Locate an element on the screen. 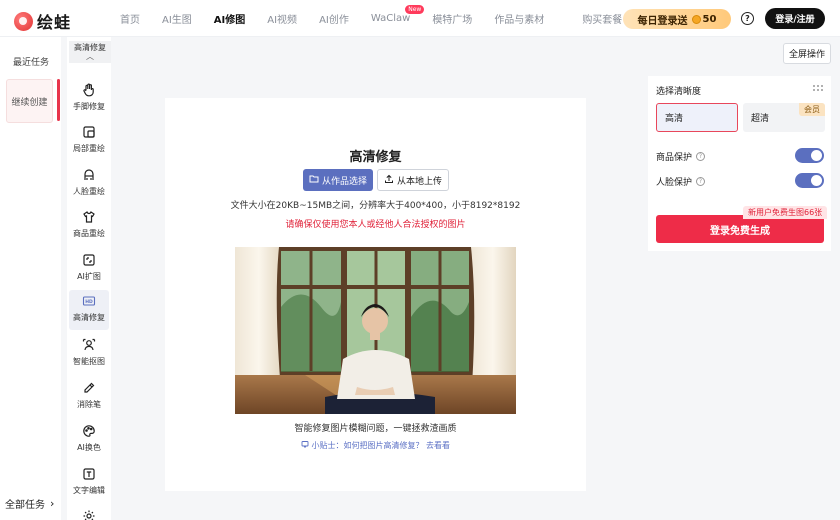 This screenshot has width=840, height=520. tool-label: 文字编辑 is located at coordinates (89, 490).